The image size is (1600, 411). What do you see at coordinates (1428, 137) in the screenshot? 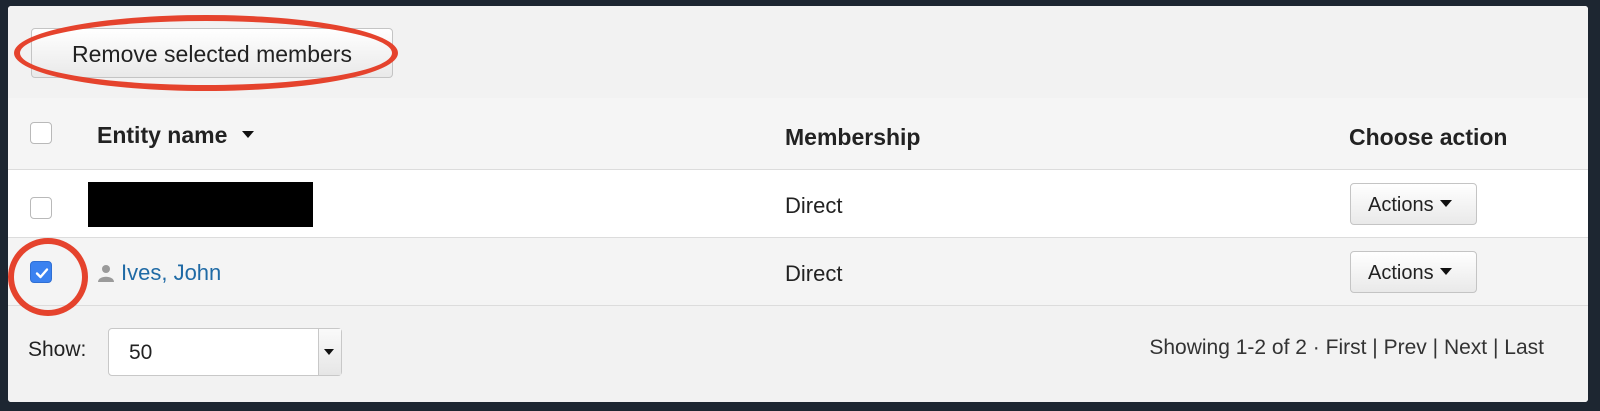
I see `choose-action-column-header: Choose action` at bounding box center [1428, 137].